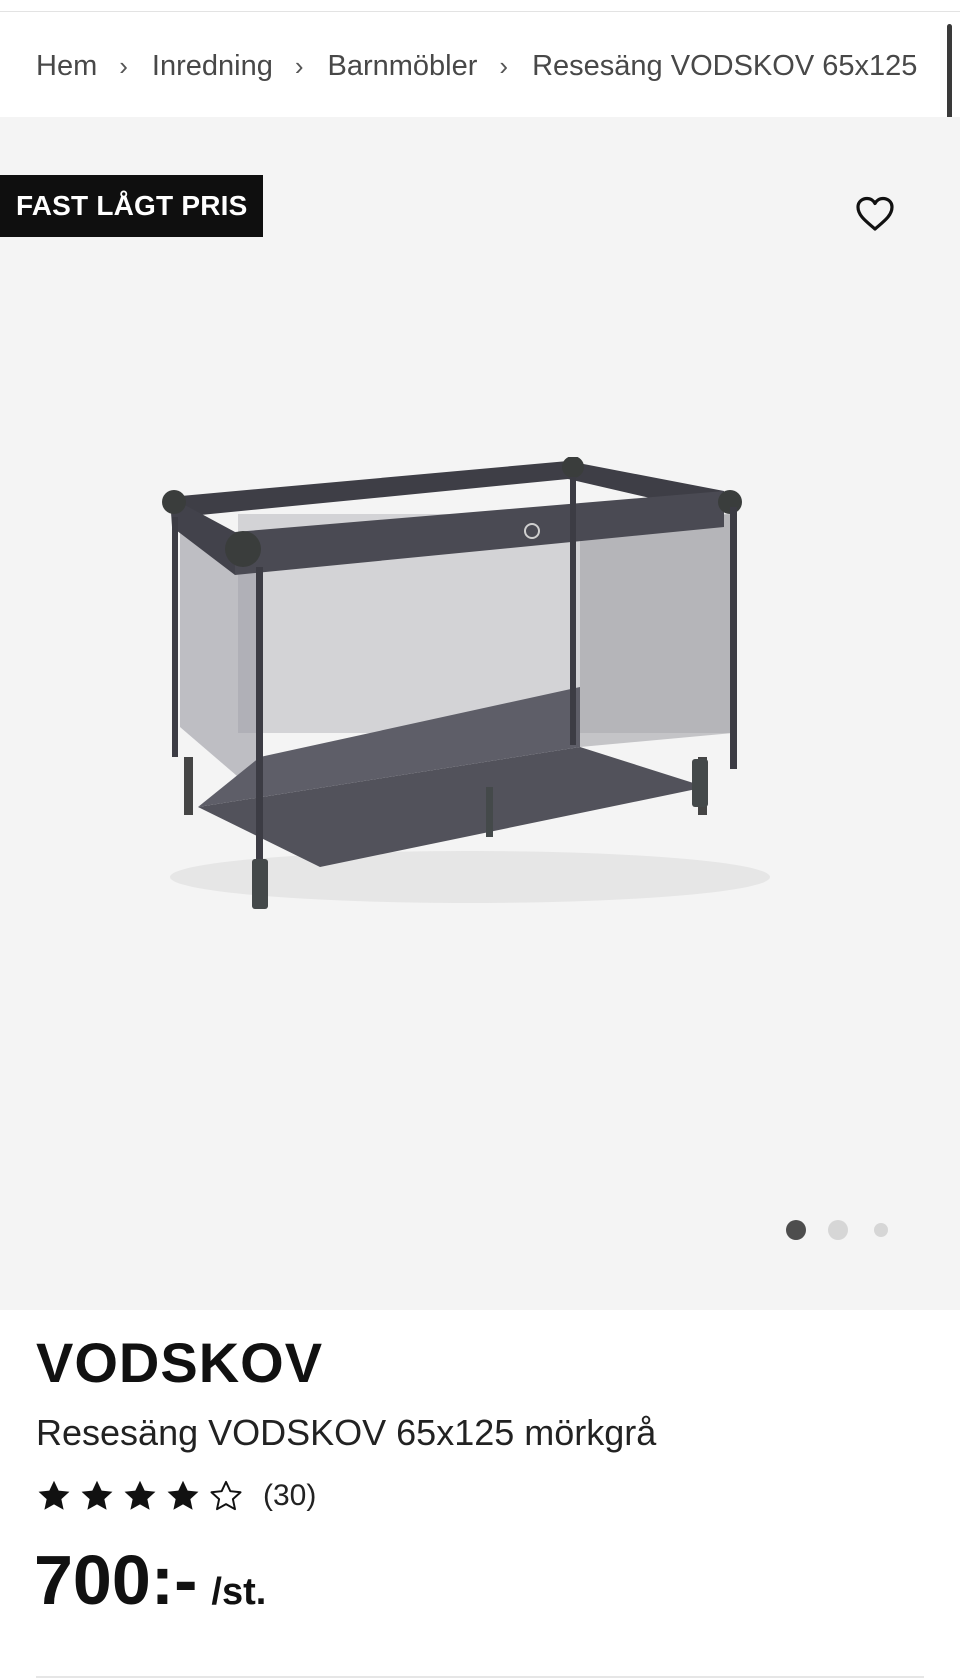 The image size is (960, 1679). I want to click on product-title: Resesäng VODSKOV 65x125 mörkgrå, so click(346, 1432).